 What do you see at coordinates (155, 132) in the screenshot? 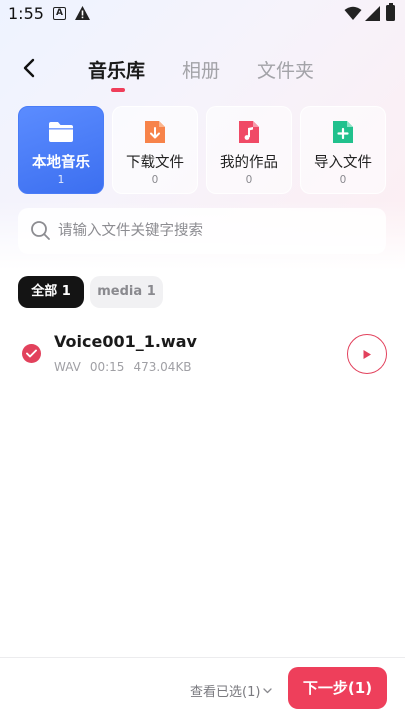
I see `download-file-icon` at bounding box center [155, 132].